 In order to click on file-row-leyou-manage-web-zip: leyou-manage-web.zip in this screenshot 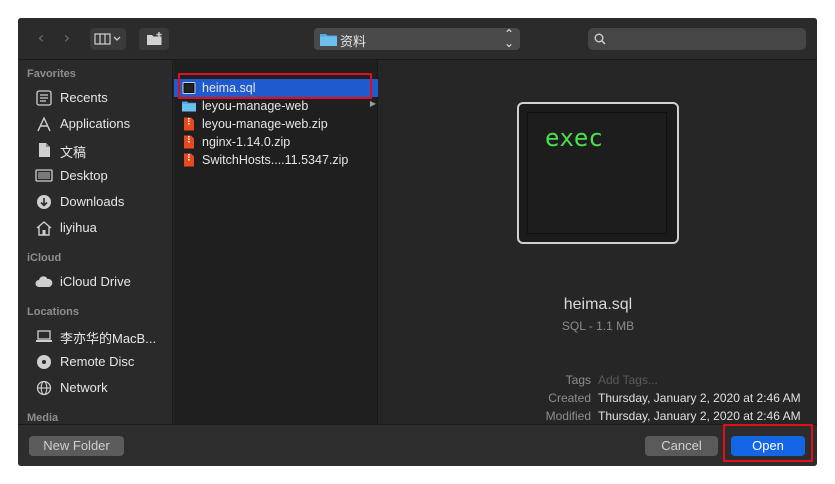, I will do `click(276, 124)`.